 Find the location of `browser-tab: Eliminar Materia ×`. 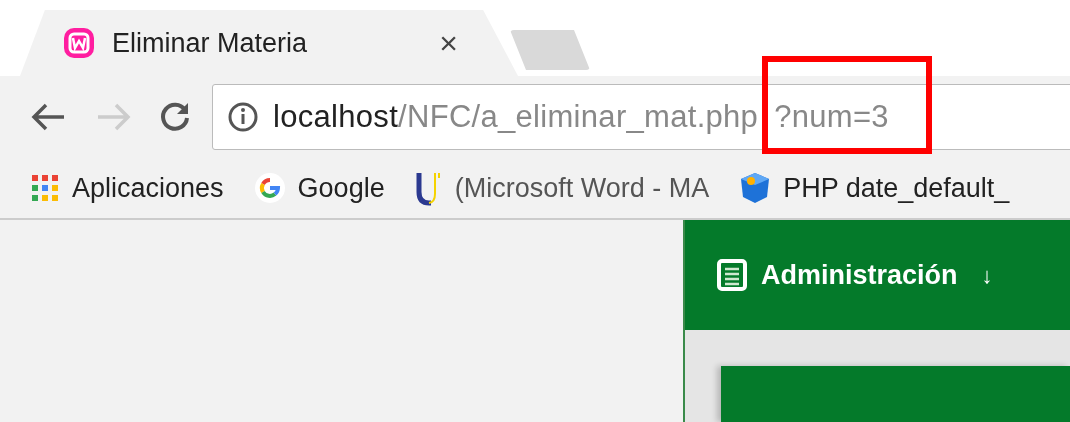

browser-tab: Eliminar Materia × is located at coordinates (269, 43).